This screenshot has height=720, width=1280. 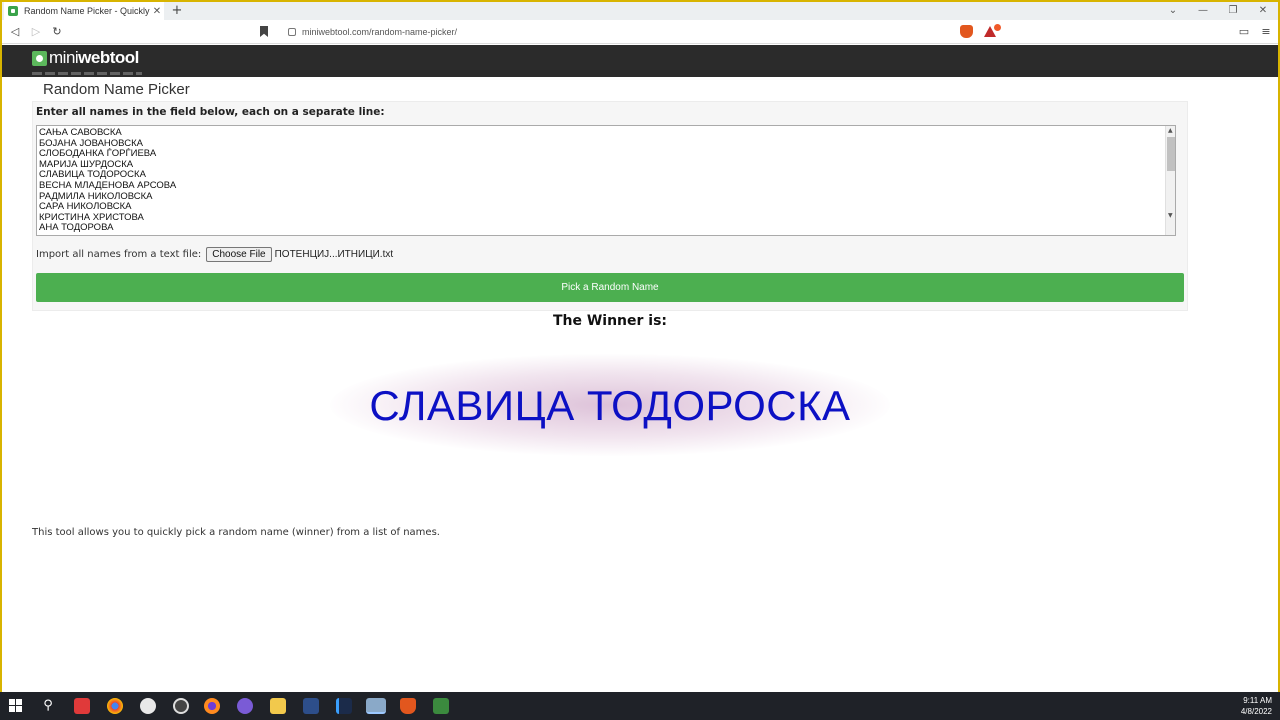 I want to click on name-line: ВЕСНА МЛАДЕНОВА АРСОВА, so click(x=108, y=185).